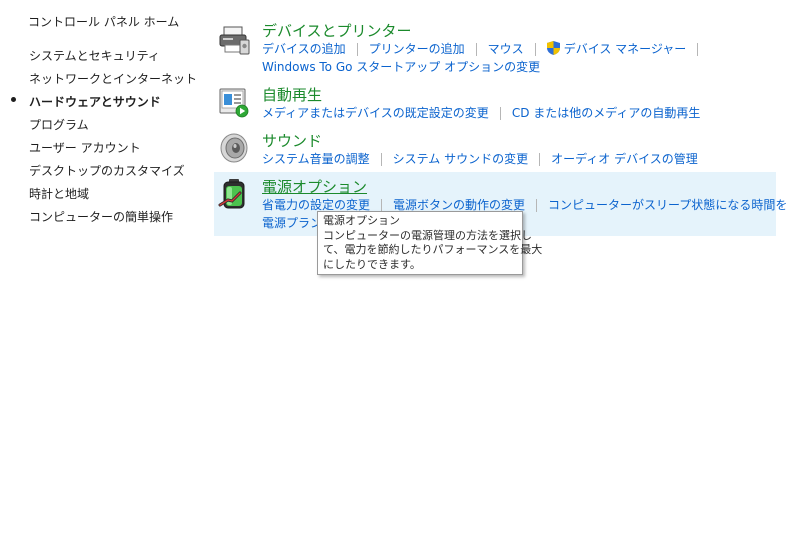  I want to click on sidebar-item-ease-of-access: コンピューターの簡単操作, so click(101, 216).